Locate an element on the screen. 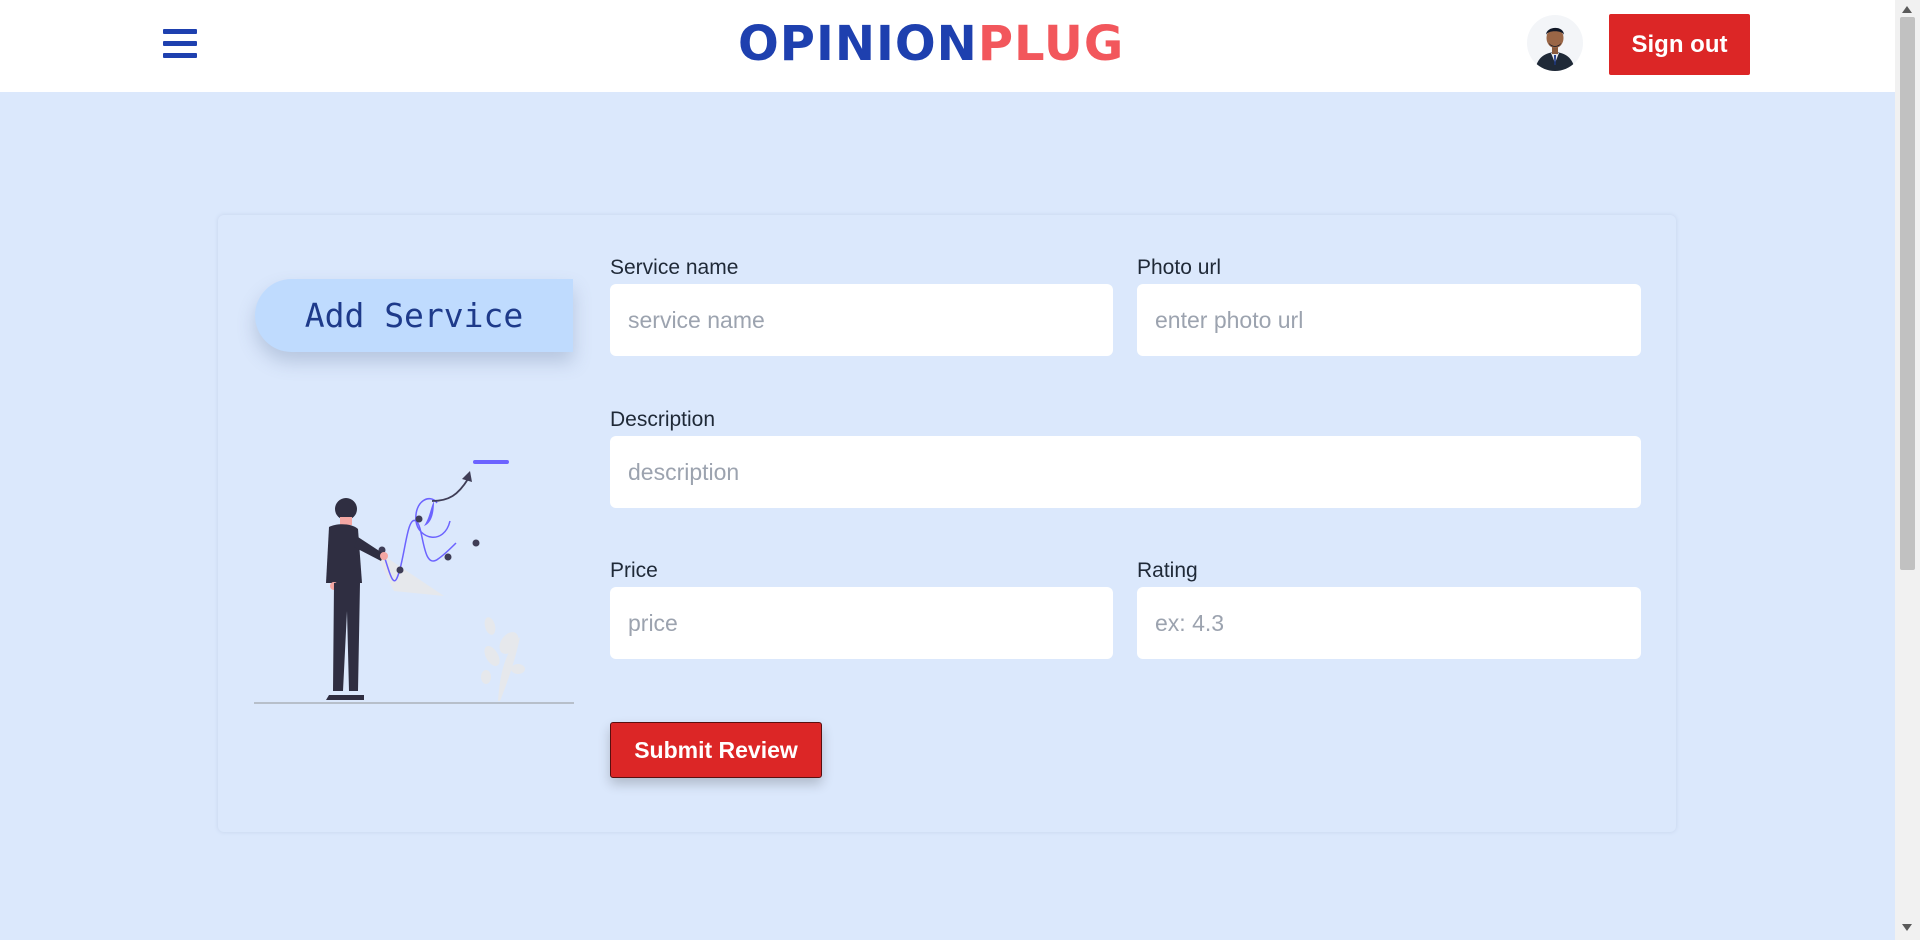 The height and width of the screenshot is (940, 1920). vertical-scrollbar is located at coordinates (1907, 470).